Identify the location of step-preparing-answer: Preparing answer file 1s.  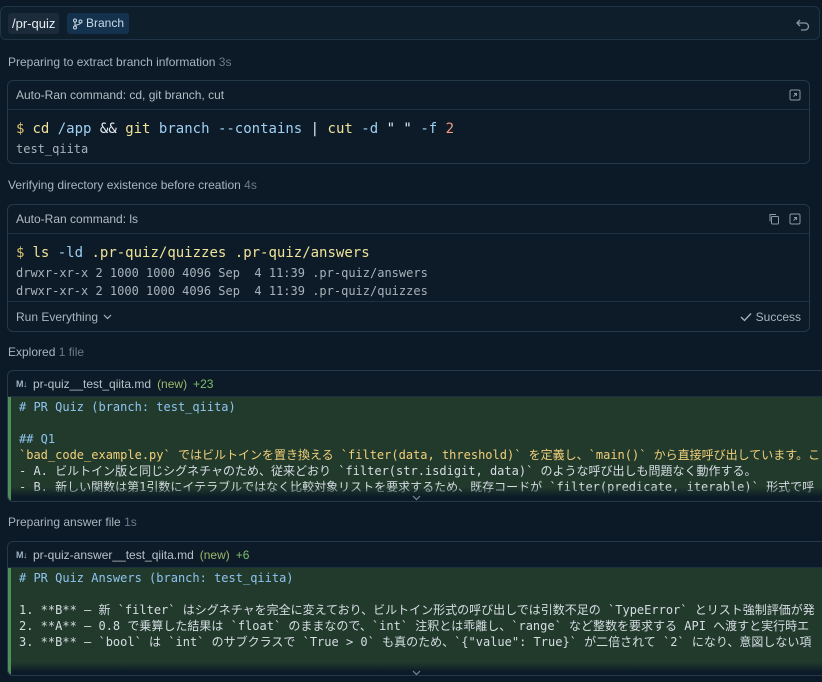
(72, 522).